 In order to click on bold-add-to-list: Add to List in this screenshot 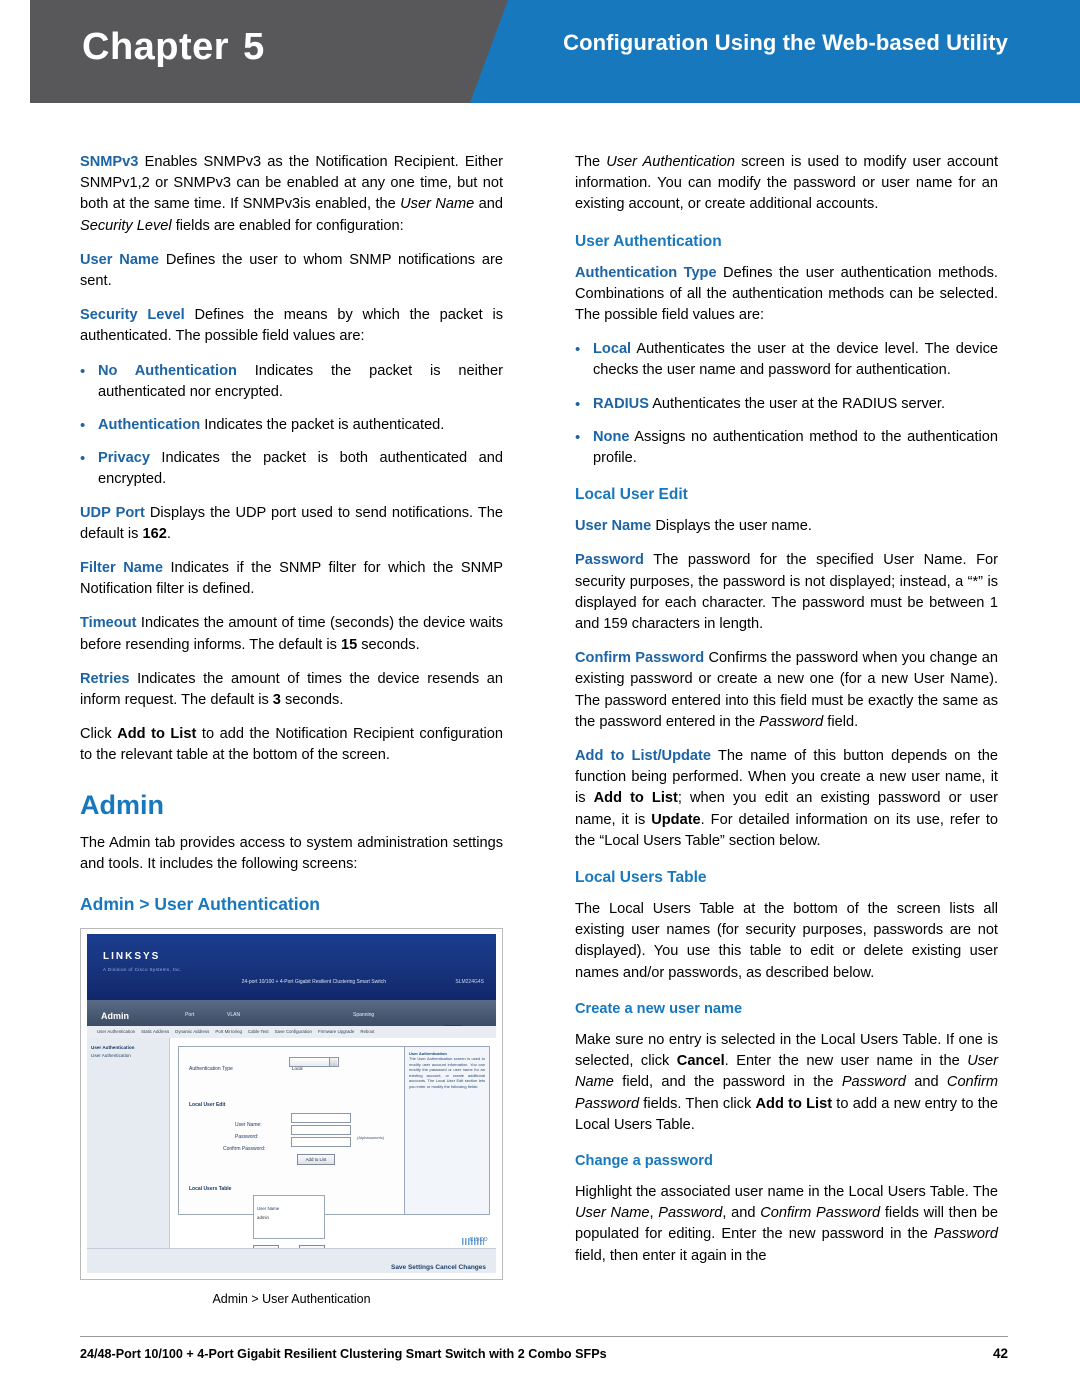, I will do `click(635, 798)`.